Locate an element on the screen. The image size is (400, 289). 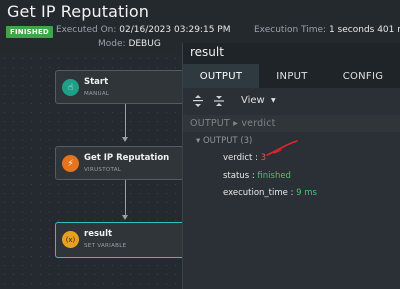
expand-all-icon is located at coordinates (198, 101).